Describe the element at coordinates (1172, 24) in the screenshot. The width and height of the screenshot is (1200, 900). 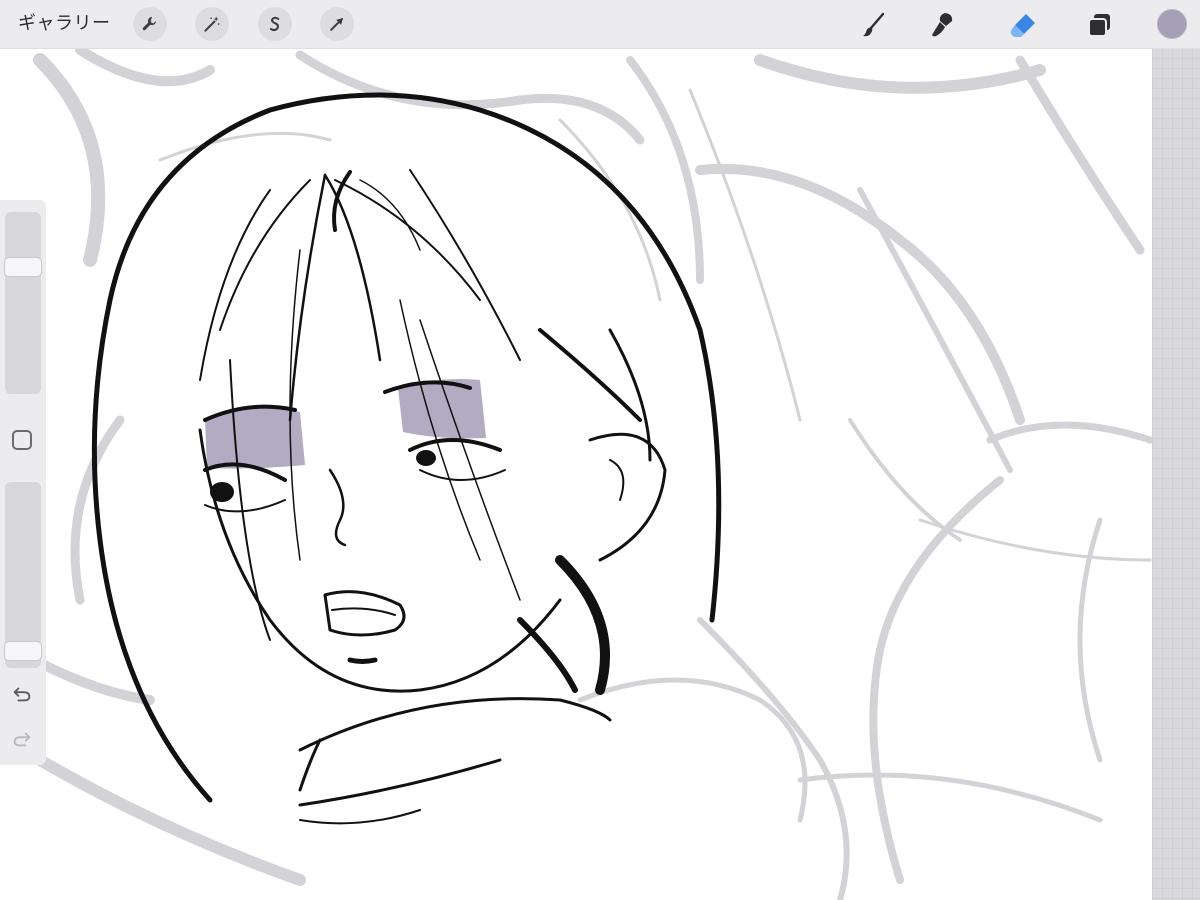
I see `color-picker-button` at that location.